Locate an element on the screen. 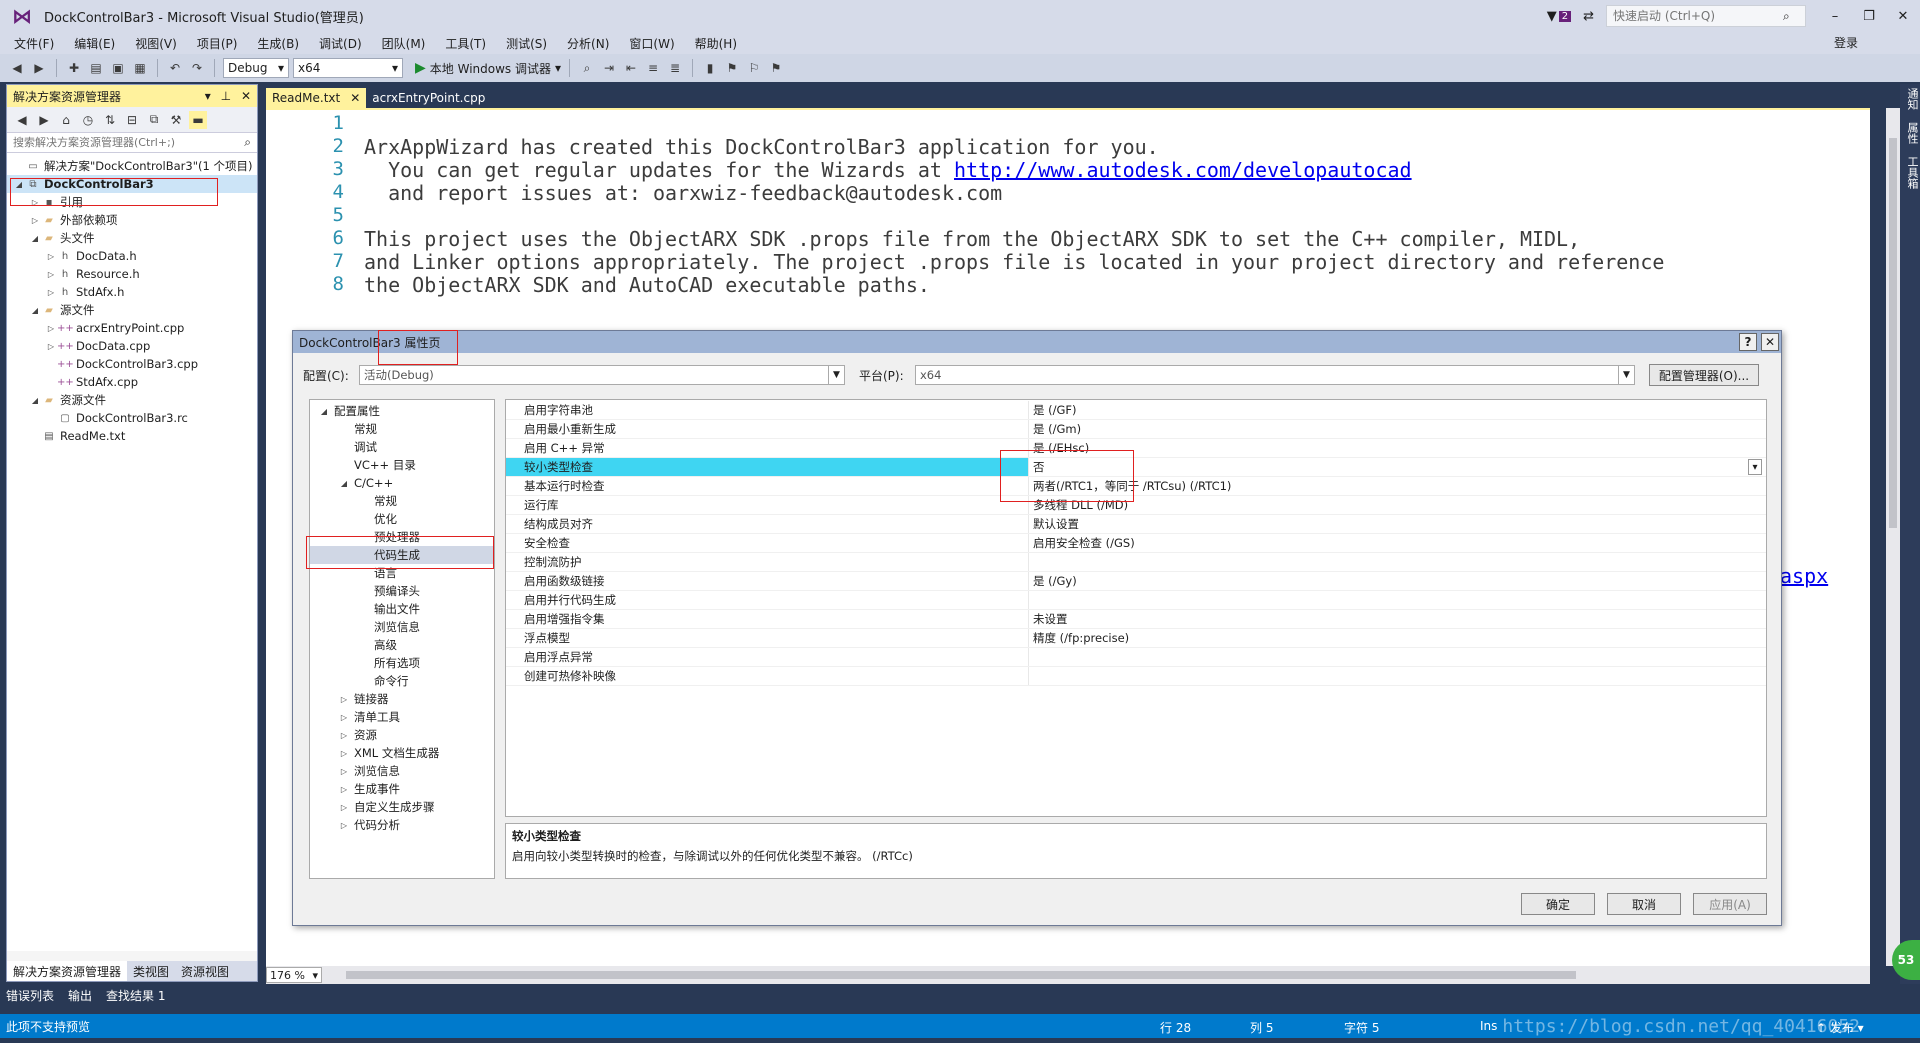 The image size is (1920, 1043). editor-vertical-scrollbar is located at coordinates (1893, 537).